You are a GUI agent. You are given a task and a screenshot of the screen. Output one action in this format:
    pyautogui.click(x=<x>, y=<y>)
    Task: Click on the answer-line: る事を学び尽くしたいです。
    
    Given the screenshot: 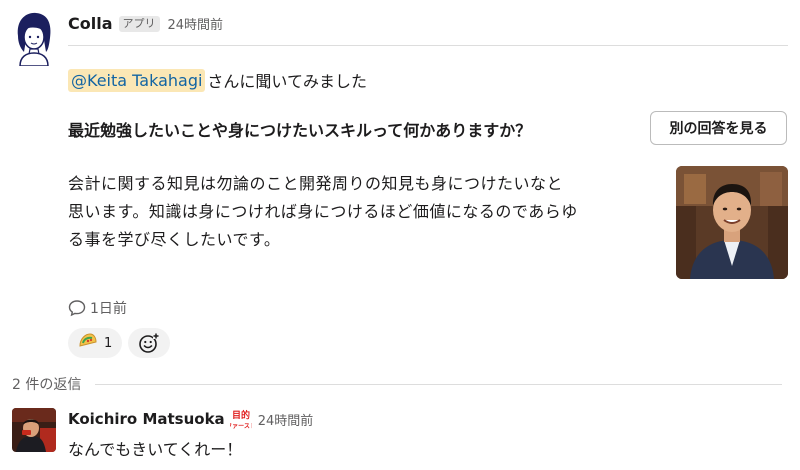 What is the action you would take?
    pyautogui.click(x=174, y=239)
    